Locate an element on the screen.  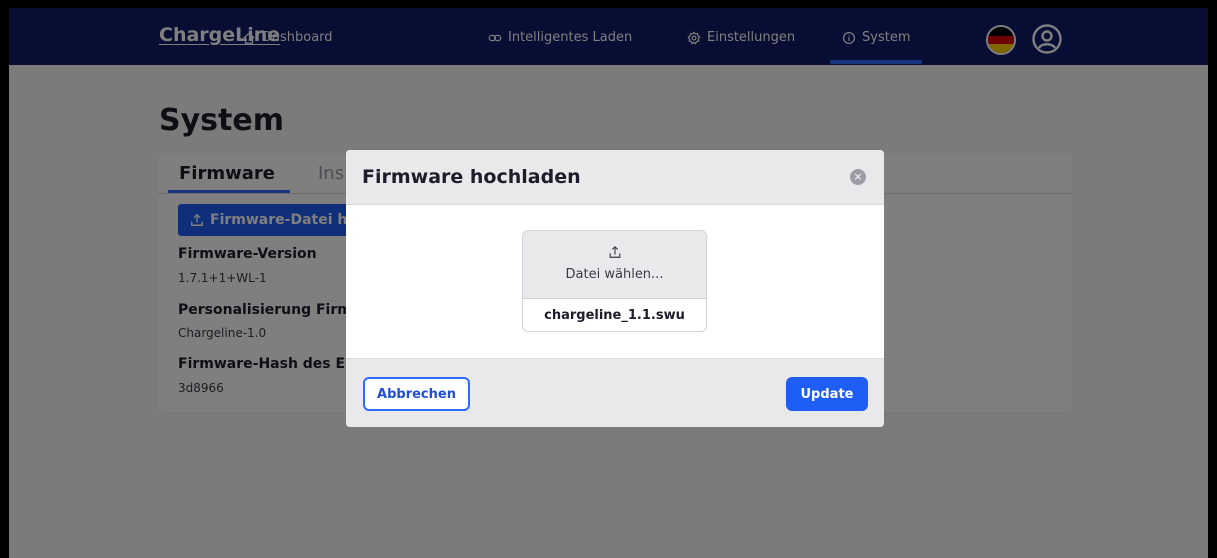
selected-file-name: chargeline_1.1.swu is located at coordinates (614, 315).